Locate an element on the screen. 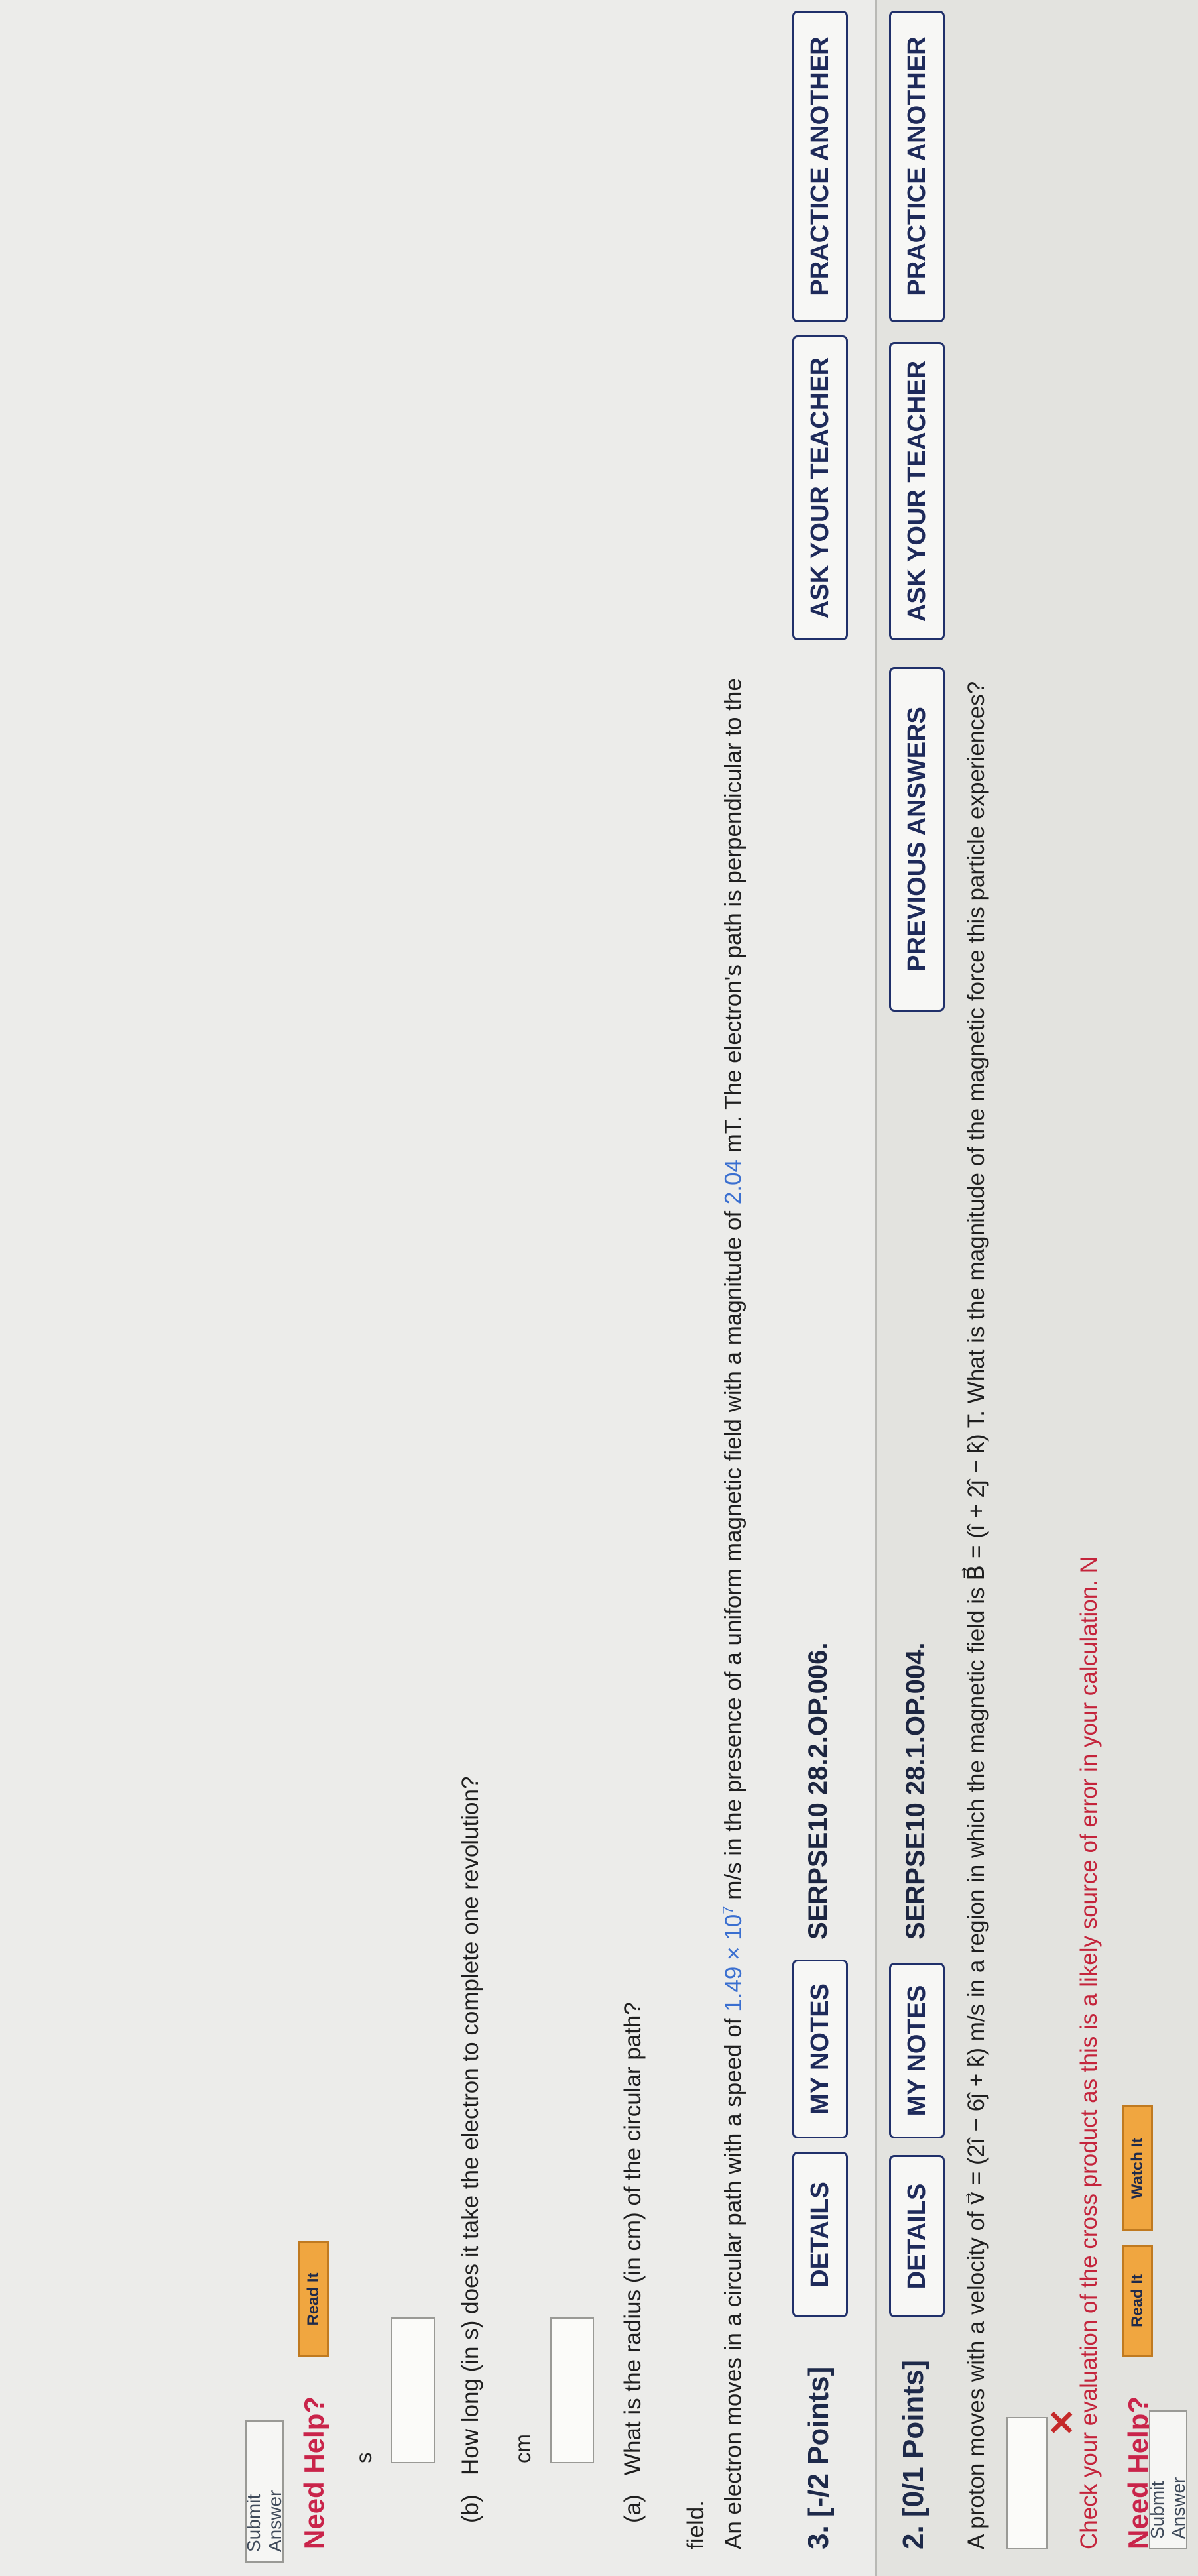 This screenshot has height=2576, width=1198. part-b-unit: s is located at coordinates (363, 2458).